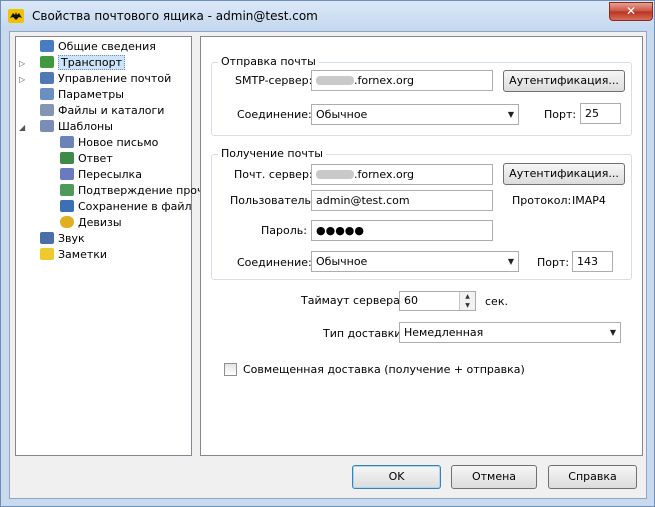  What do you see at coordinates (589, 200) in the screenshot?
I see `protocol-value: IMAP4` at bounding box center [589, 200].